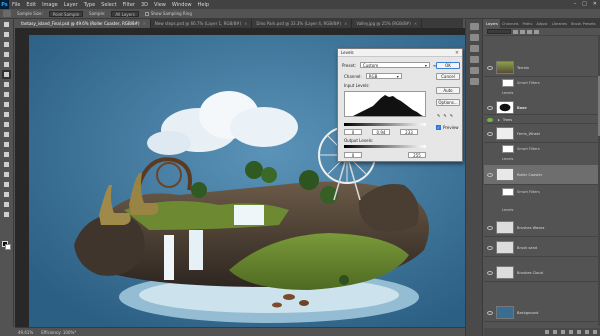 The image size is (600, 336). Describe the element at coordinates (353, 132) in the screenshot. I see `input-black-field: 0` at that location.